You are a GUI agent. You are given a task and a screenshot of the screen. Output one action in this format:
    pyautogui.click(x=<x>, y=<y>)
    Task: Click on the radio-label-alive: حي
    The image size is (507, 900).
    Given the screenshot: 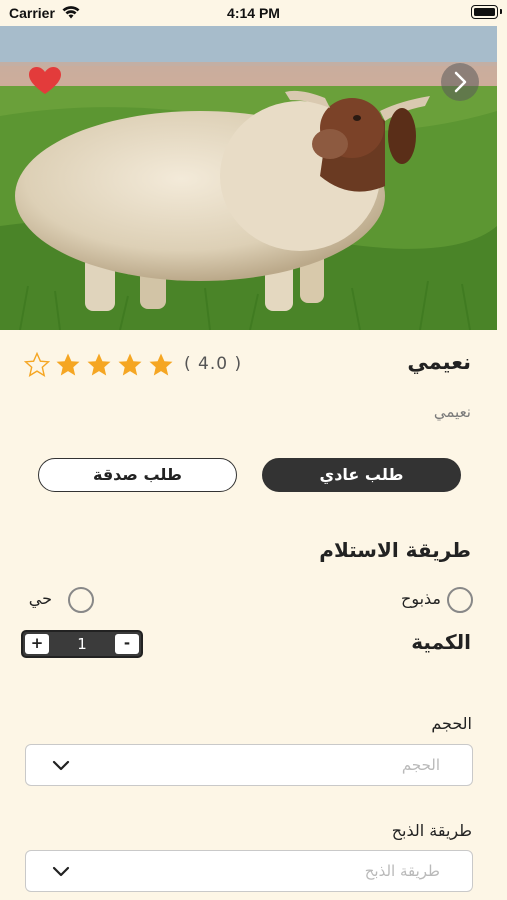 What is the action you would take?
    pyautogui.click(x=40, y=598)
    